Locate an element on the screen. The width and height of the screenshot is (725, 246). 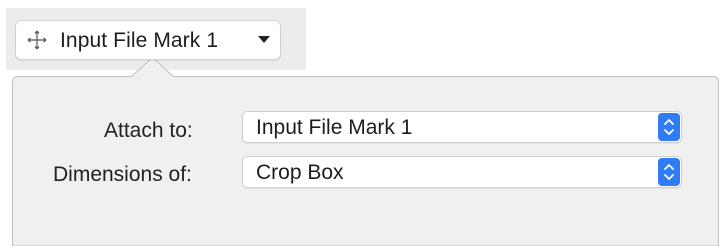
input-file-mark-button: Input File Mark 1 is located at coordinates (148, 40).